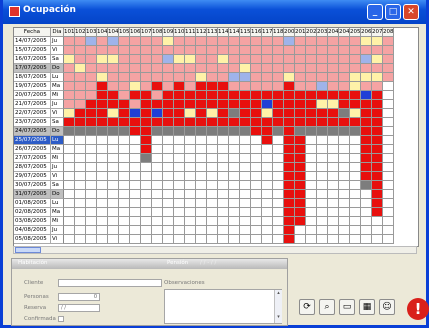  What do you see at coordinates (69, 32) in the screenshot?
I see `room-header: 101` at bounding box center [69, 32].